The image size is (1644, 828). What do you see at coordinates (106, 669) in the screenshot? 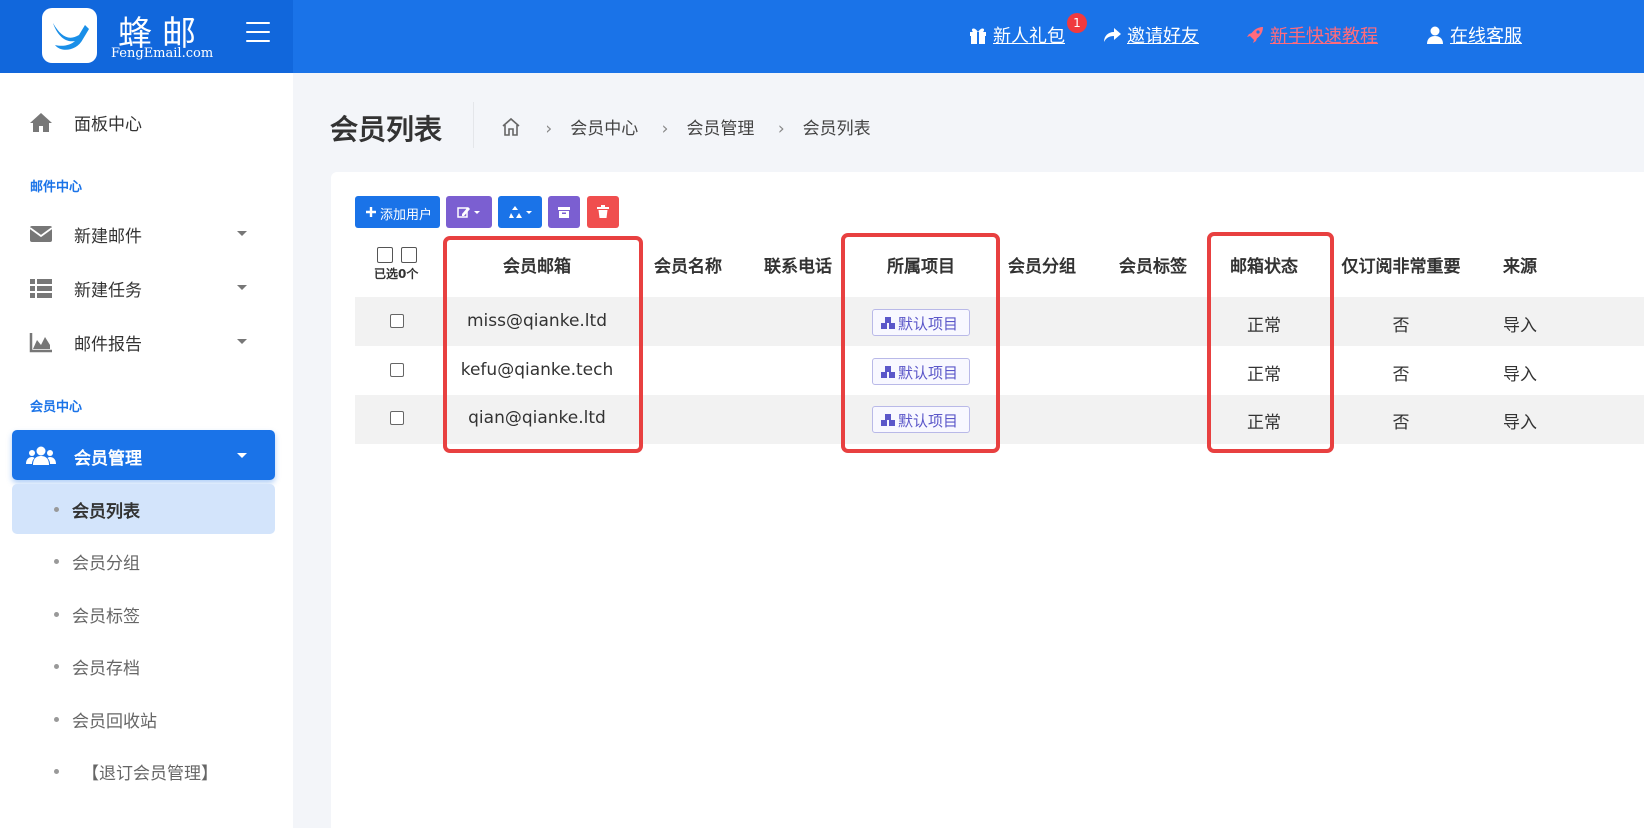
I see `sidebar-subitem-label: 会员存档` at bounding box center [106, 669].